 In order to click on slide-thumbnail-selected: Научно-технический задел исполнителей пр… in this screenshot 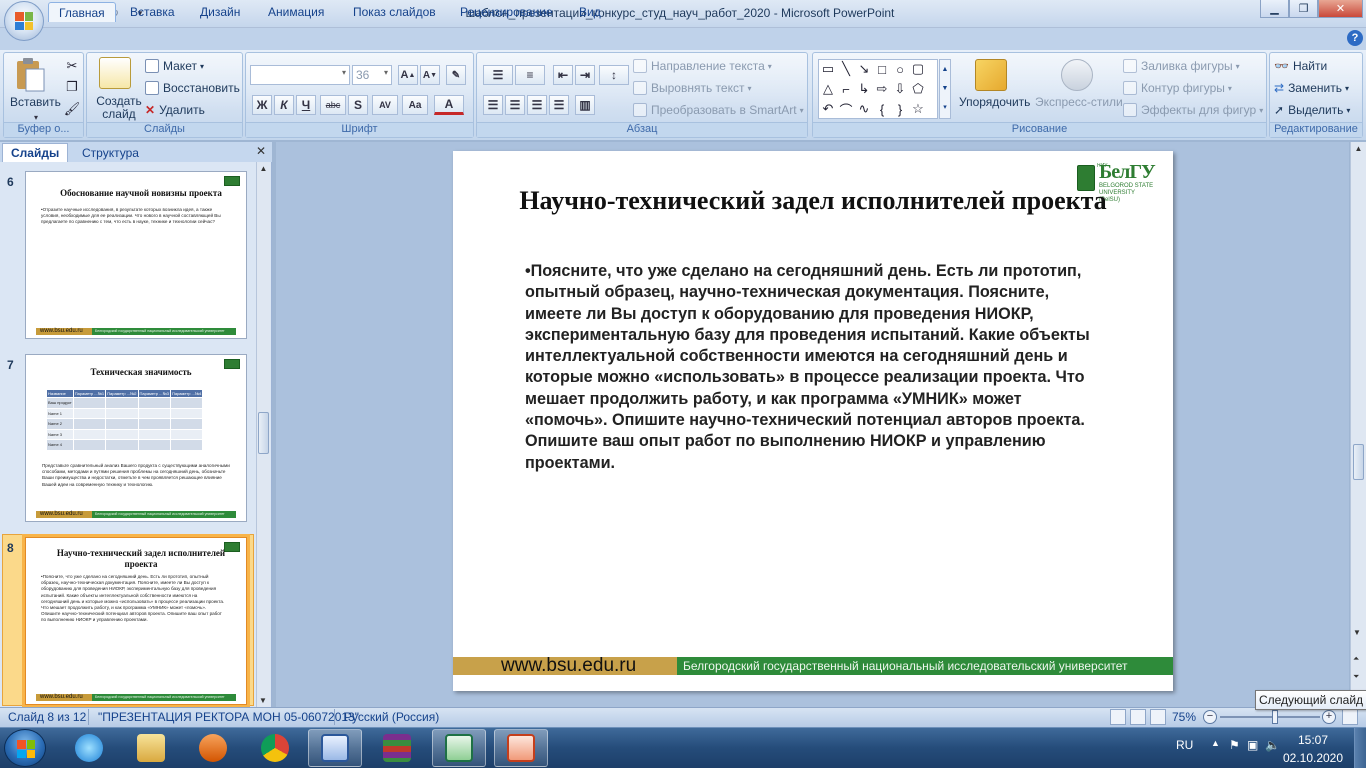, I will do `click(136, 621)`.